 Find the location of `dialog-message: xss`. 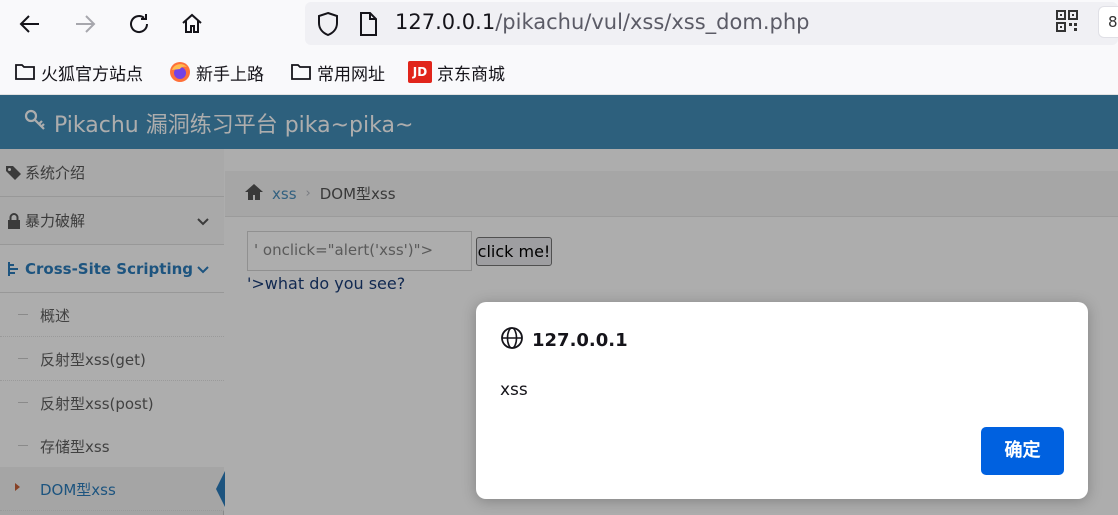

dialog-message: xss is located at coordinates (514, 390).